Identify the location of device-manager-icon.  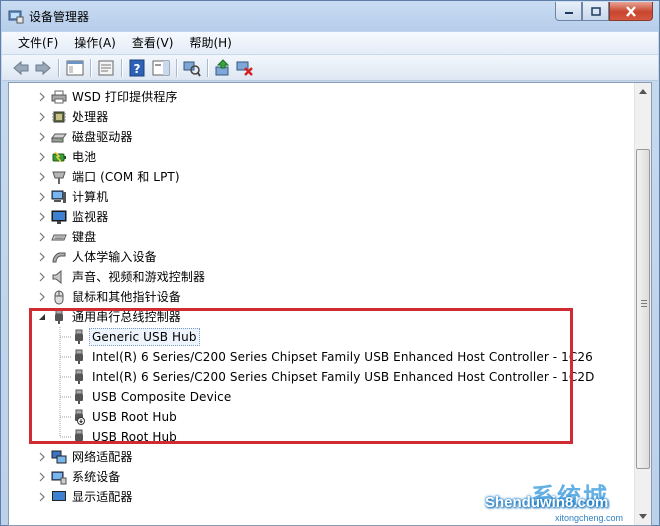
(16, 17).